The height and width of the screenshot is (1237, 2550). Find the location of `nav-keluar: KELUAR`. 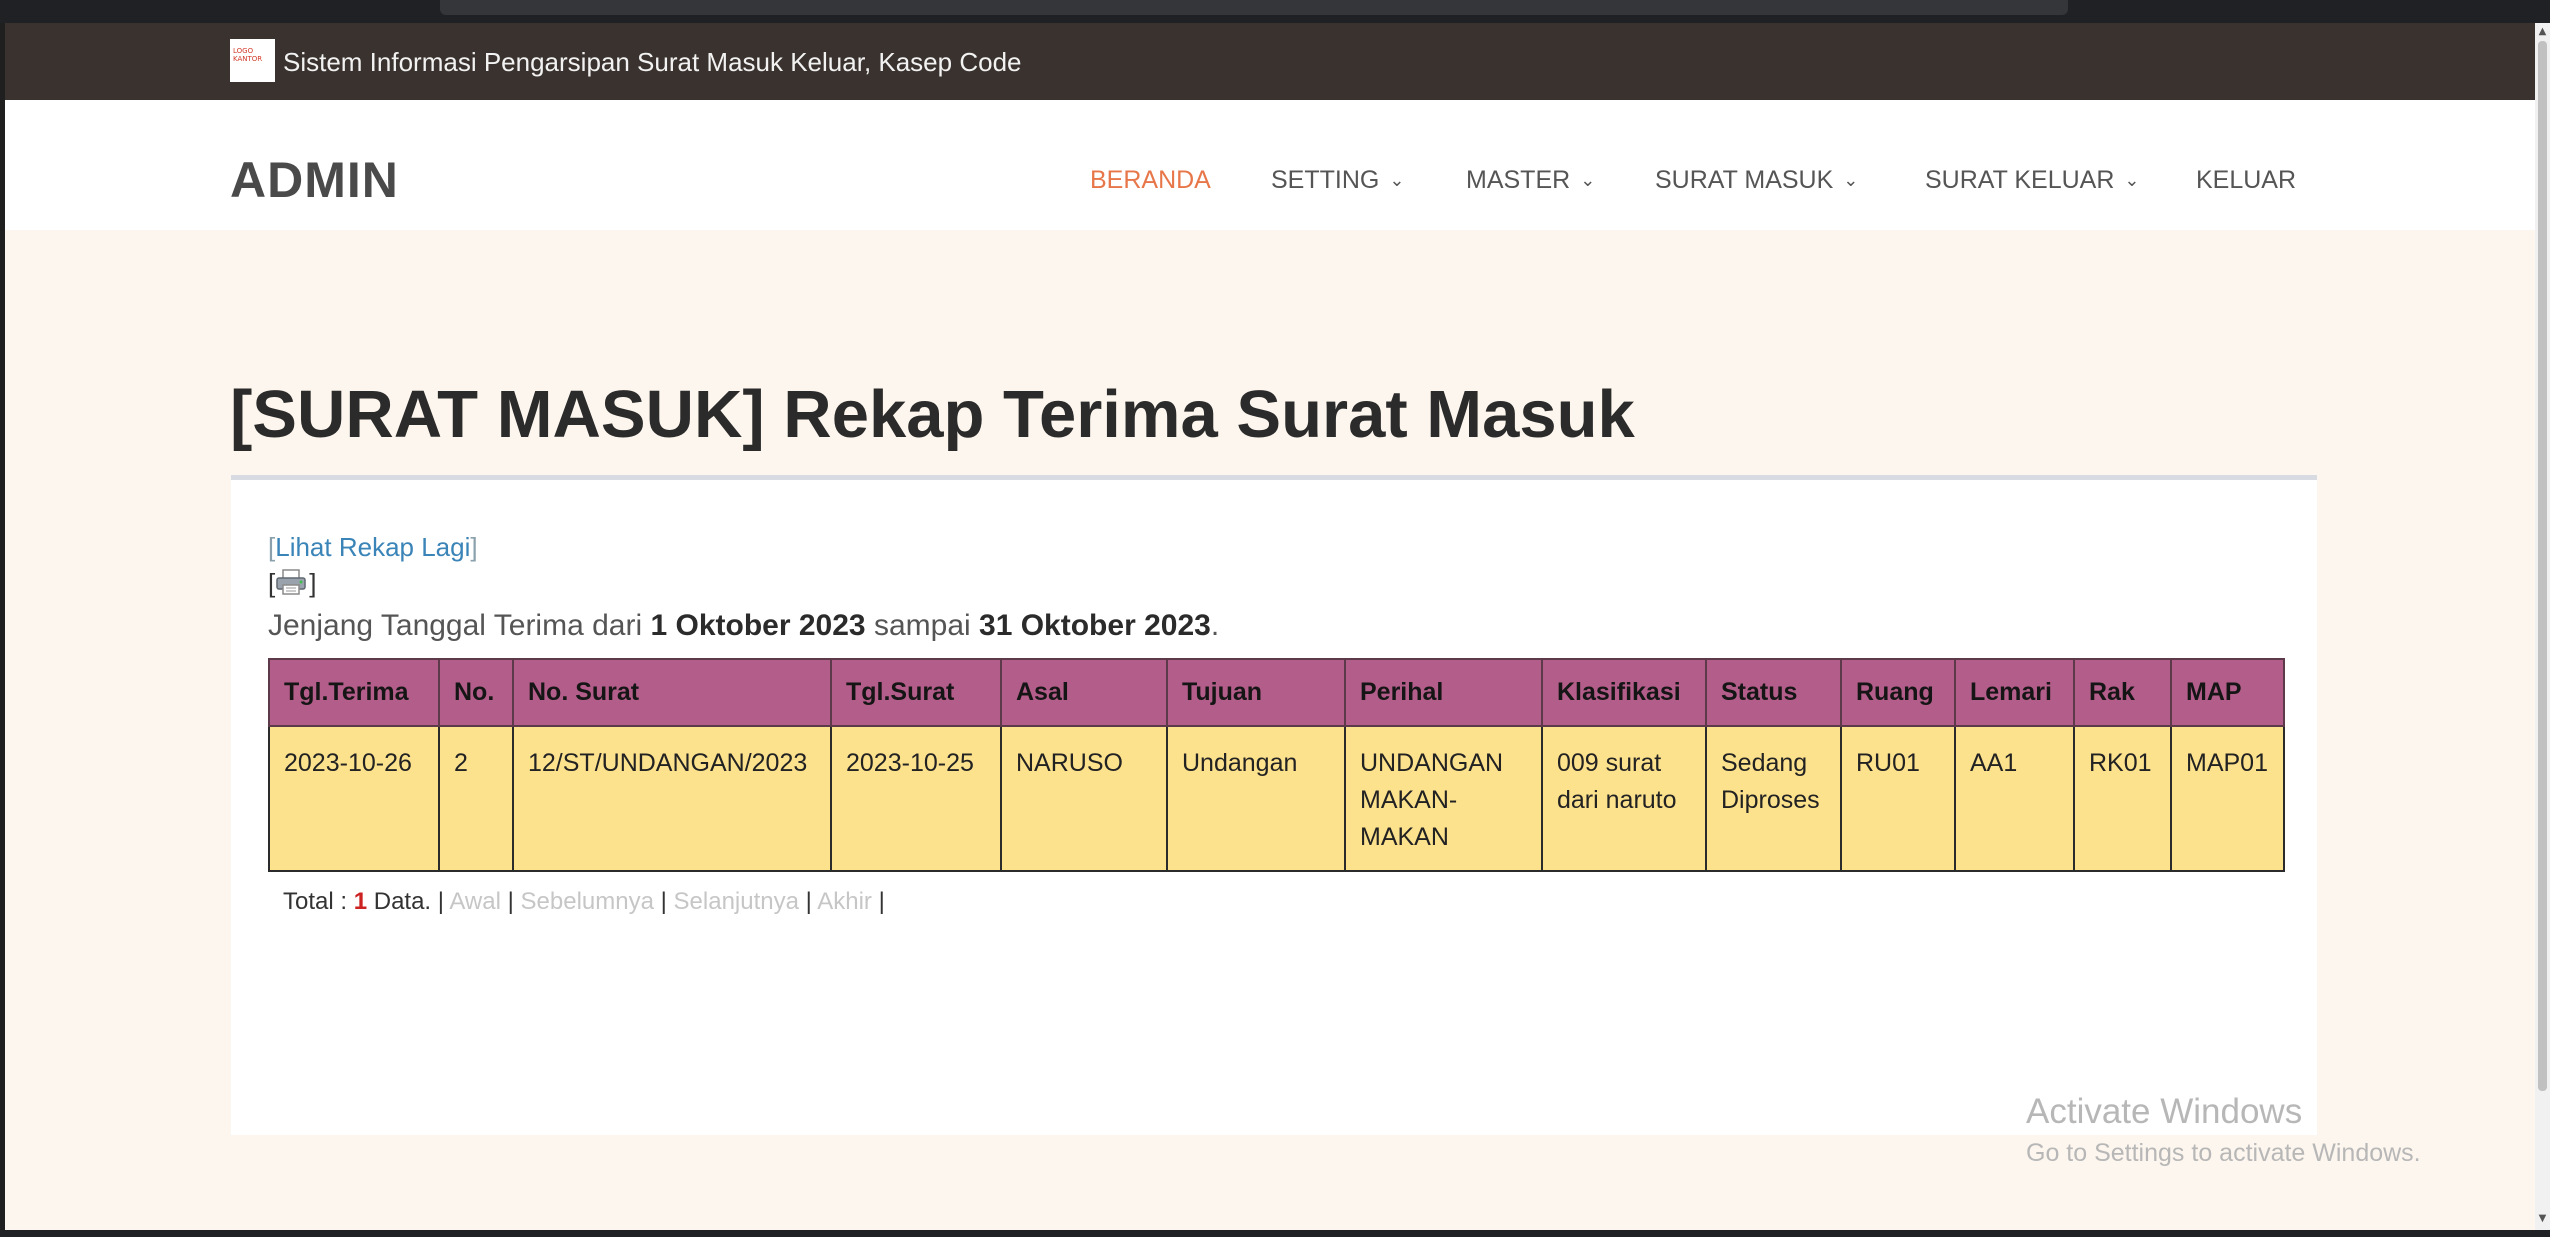

nav-keluar: KELUAR is located at coordinates (2246, 180).